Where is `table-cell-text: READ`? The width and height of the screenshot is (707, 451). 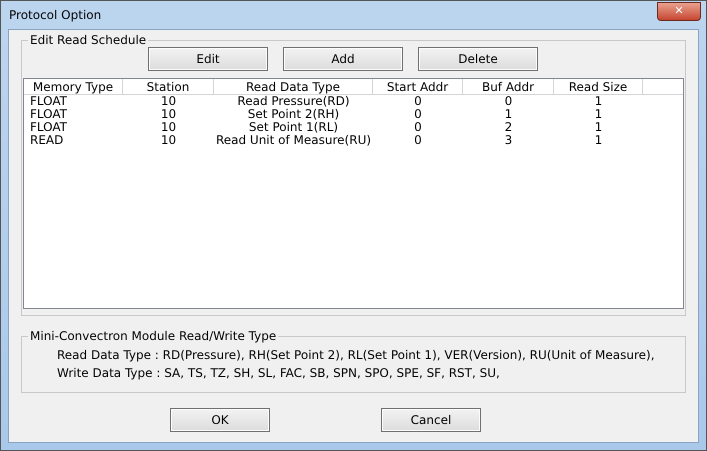 table-cell-text: READ is located at coordinates (46, 140).